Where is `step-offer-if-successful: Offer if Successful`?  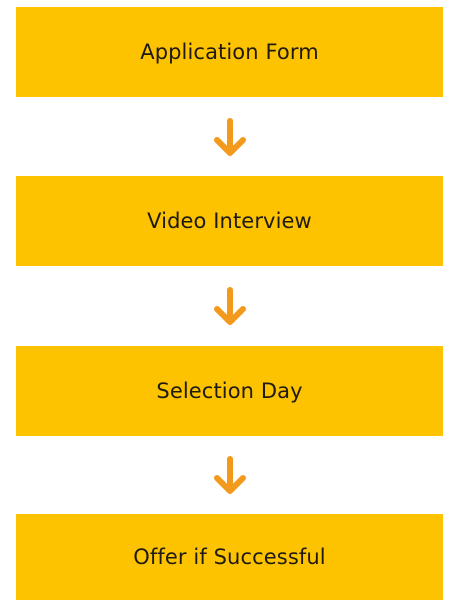 step-offer-if-successful: Offer if Successful is located at coordinates (229, 557).